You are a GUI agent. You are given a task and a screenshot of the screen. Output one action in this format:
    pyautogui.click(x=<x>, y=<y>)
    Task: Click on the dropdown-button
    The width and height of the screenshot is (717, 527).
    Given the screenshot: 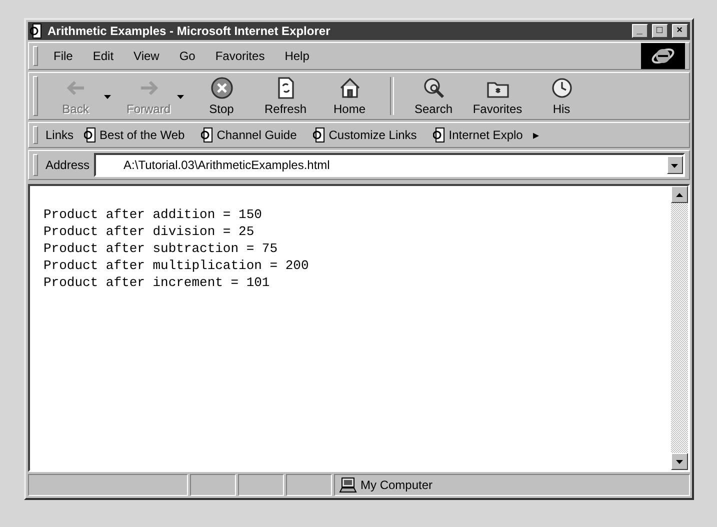 What is the action you would take?
    pyautogui.click(x=674, y=165)
    